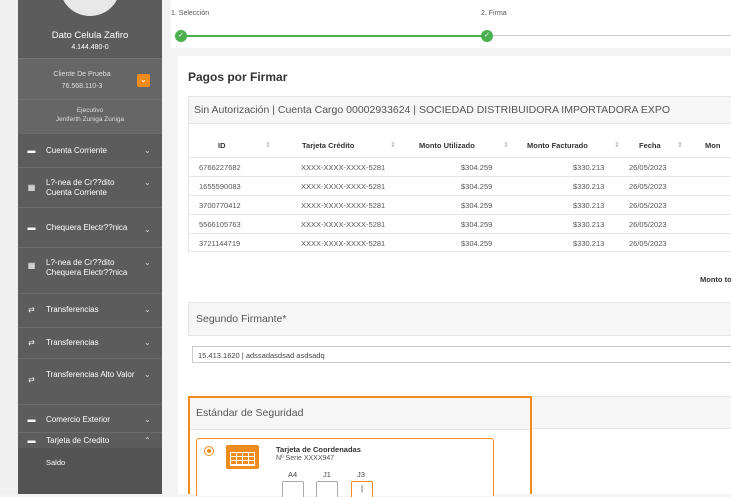 The width and height of the screenshot is (731, 497). What do you see at coordinates (650, 145) in the screenshot?
I see `column-header-fecha: Fecha` at bounding box center [650, 145].